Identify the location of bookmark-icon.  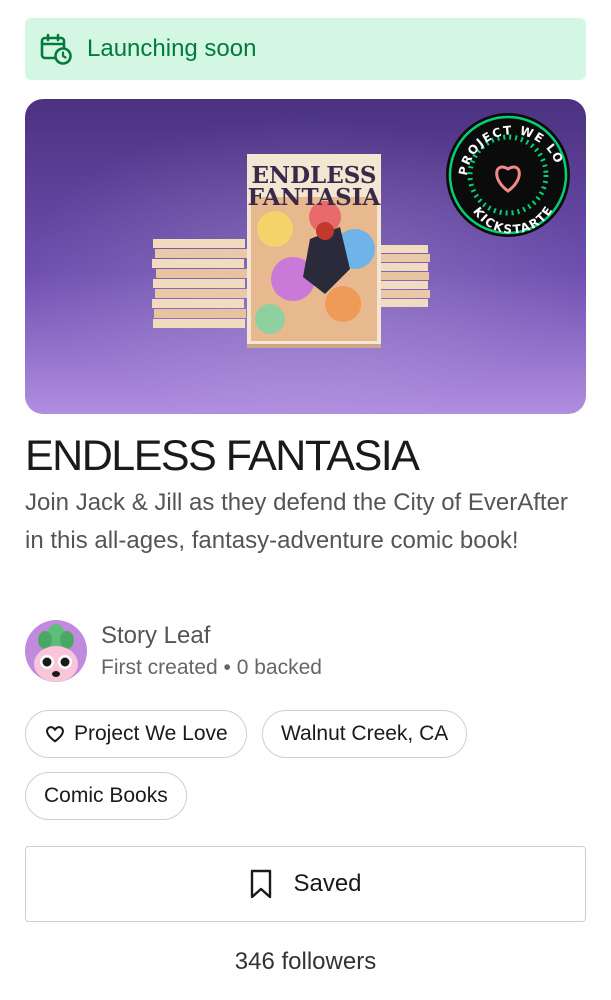
(261, 884).